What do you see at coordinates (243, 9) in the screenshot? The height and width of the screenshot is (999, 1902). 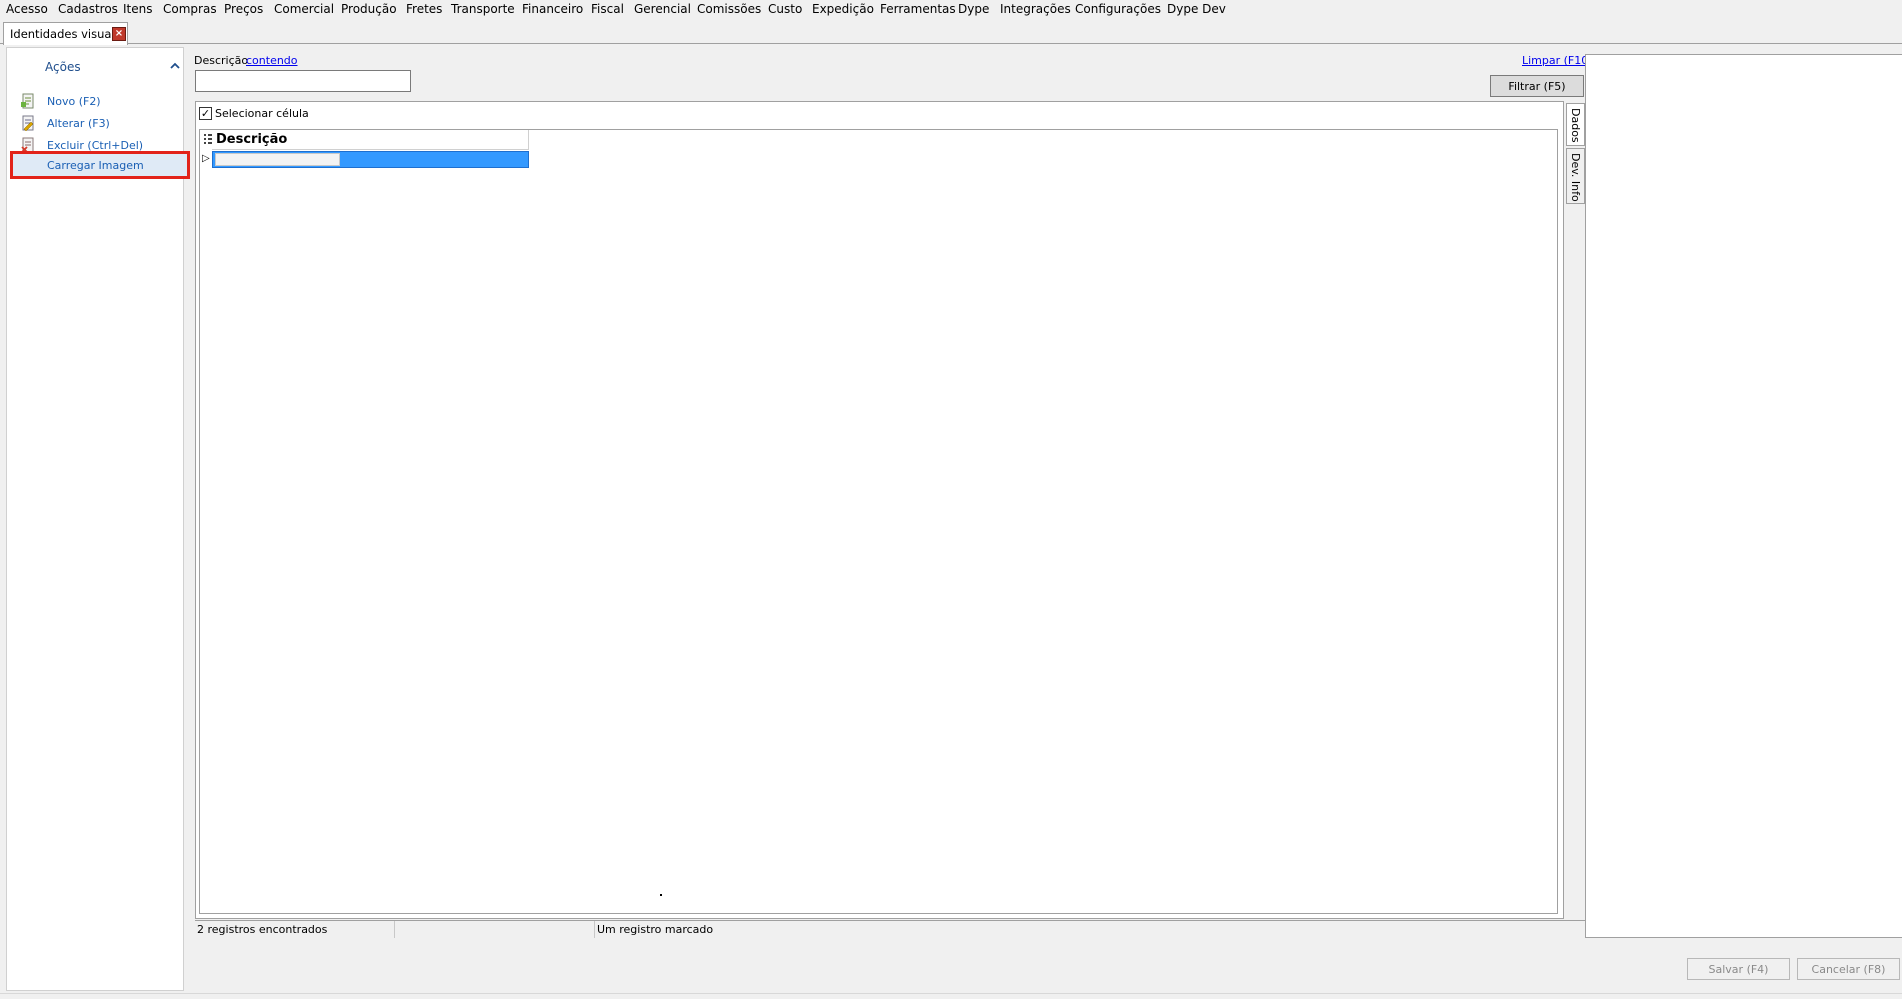 I see `menu-precos: Preços` at bounding box center [243, 9].